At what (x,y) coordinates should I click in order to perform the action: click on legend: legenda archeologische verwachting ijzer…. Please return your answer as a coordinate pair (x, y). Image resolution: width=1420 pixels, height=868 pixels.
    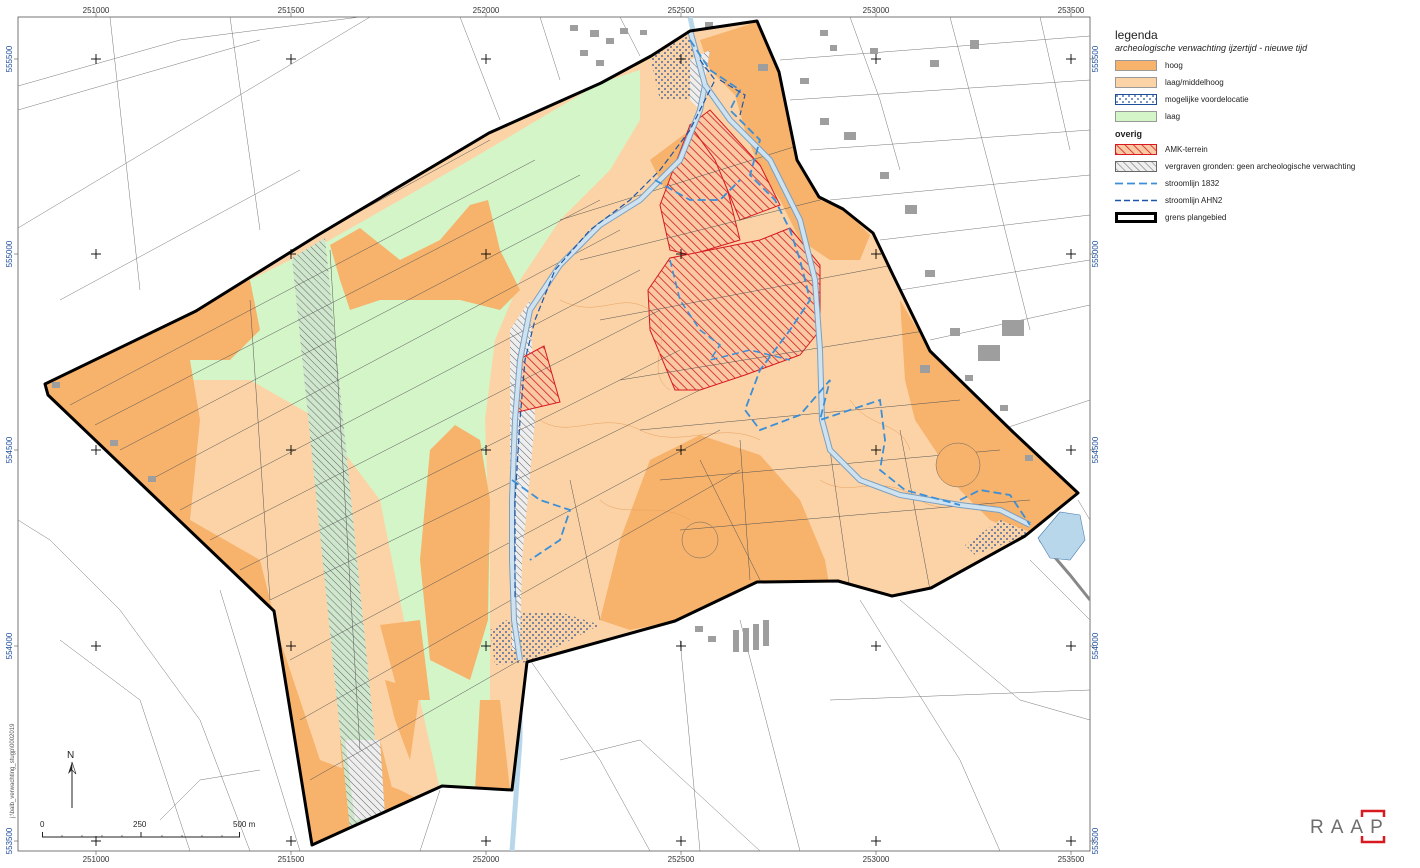
    Looking at the image, I should click on (1263, 127).